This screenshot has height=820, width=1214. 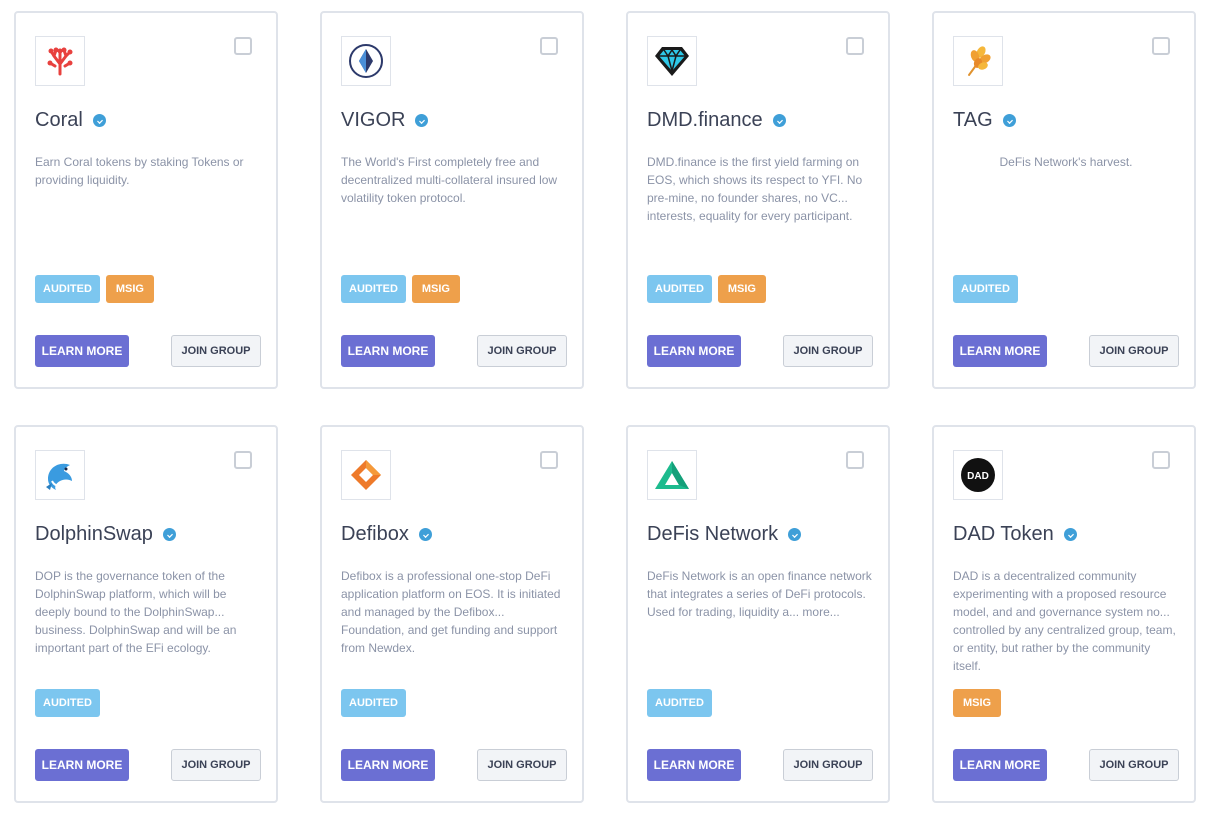 I want to click on project-logo: DAD, so click(x=978, y=475).